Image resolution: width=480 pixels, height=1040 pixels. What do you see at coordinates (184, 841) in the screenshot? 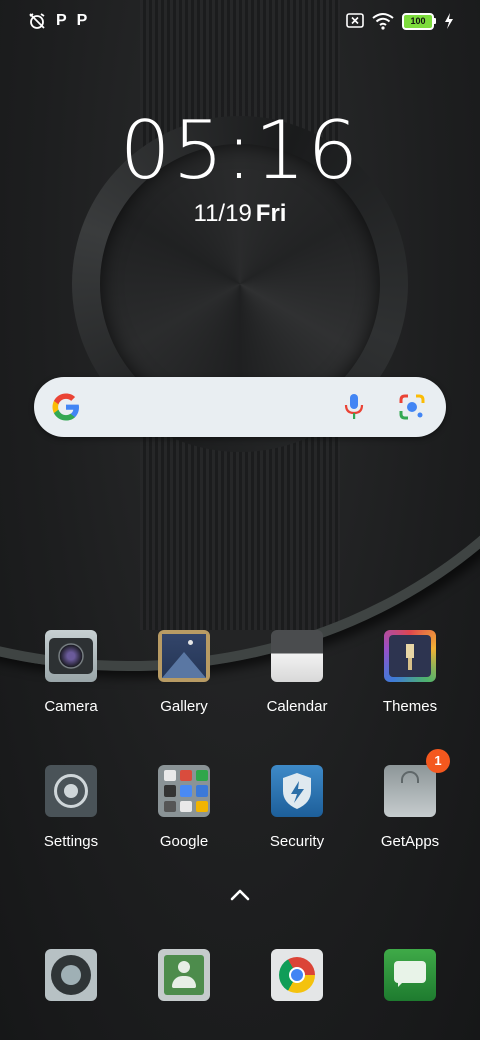
I see `app-label: Google` at bounding box center [184, 841].